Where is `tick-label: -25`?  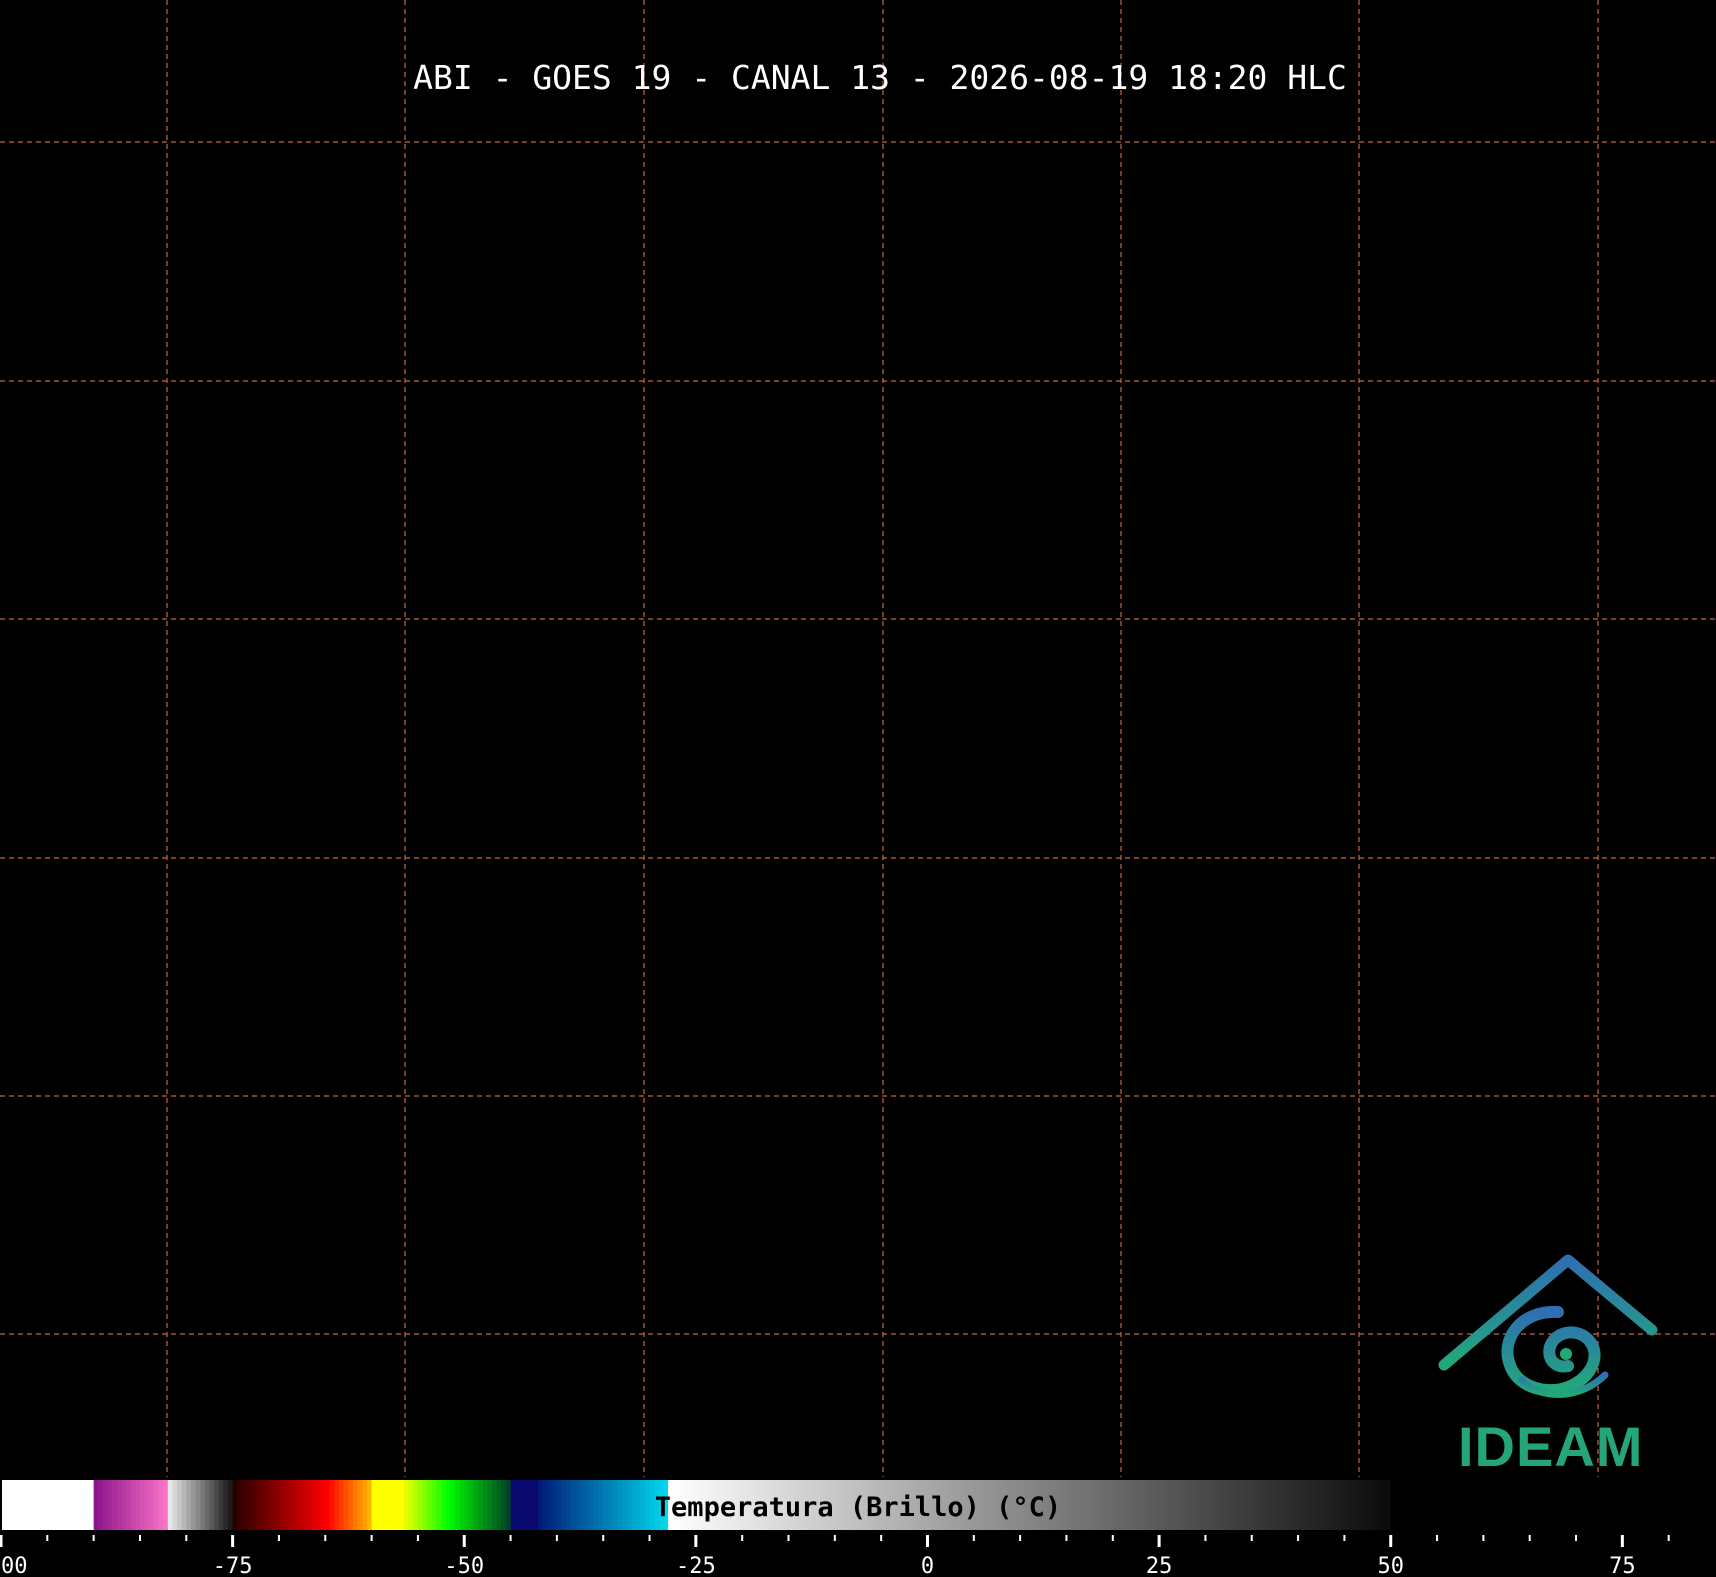
tick-label: -25 is located at coordinates (696, 1565).